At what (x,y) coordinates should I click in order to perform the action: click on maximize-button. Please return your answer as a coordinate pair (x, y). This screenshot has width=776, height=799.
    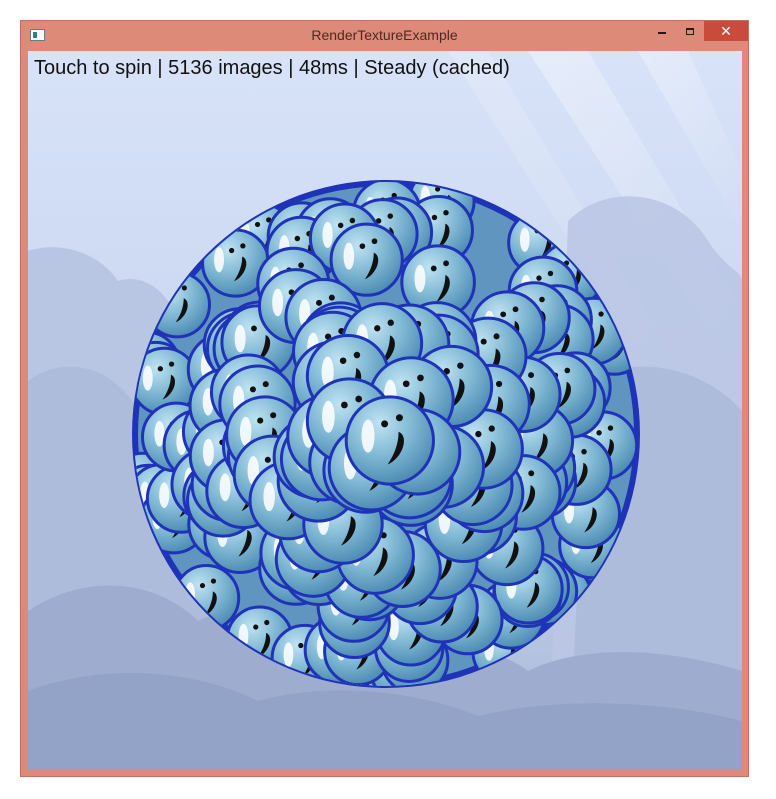
    Looking at the image, I should click on (690, 31).